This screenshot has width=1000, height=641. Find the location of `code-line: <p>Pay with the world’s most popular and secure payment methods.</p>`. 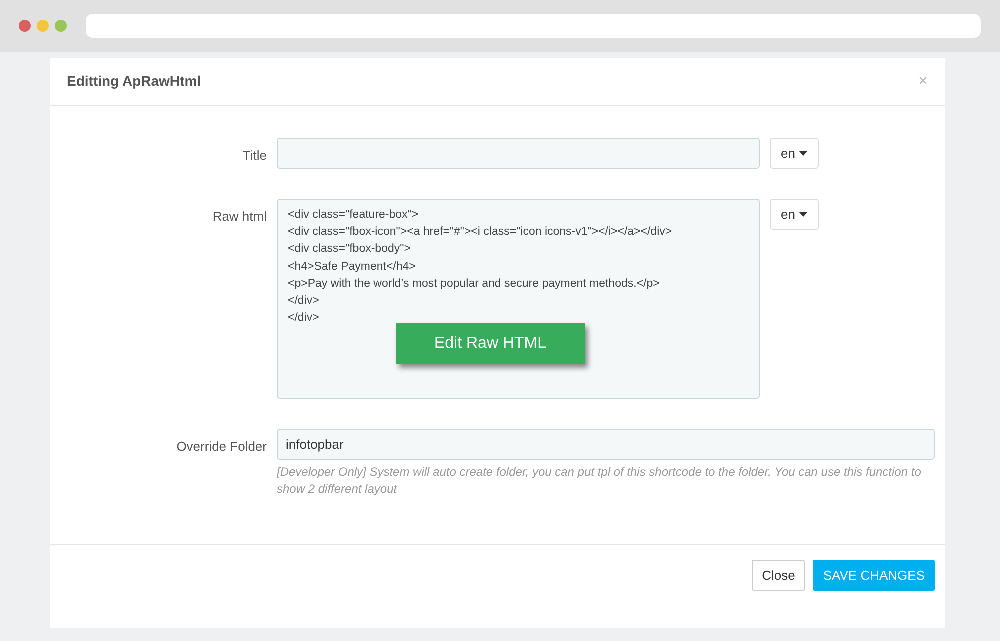

code-line: <p>Pay with the world’s most popular and secure payment methods.</p> is located at coordinates (474, 284).